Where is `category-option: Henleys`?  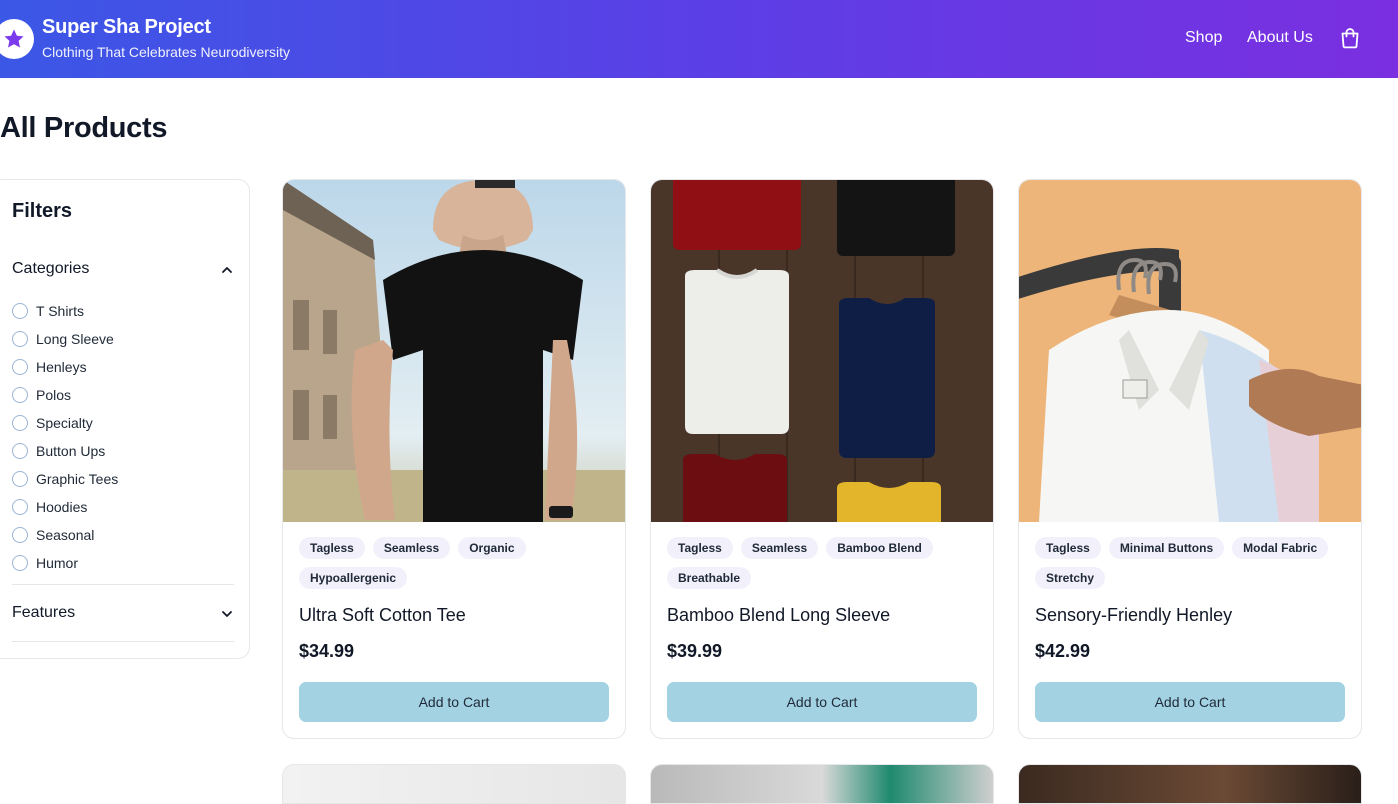
category-option: Henleys is located at coordinates (123, 367).